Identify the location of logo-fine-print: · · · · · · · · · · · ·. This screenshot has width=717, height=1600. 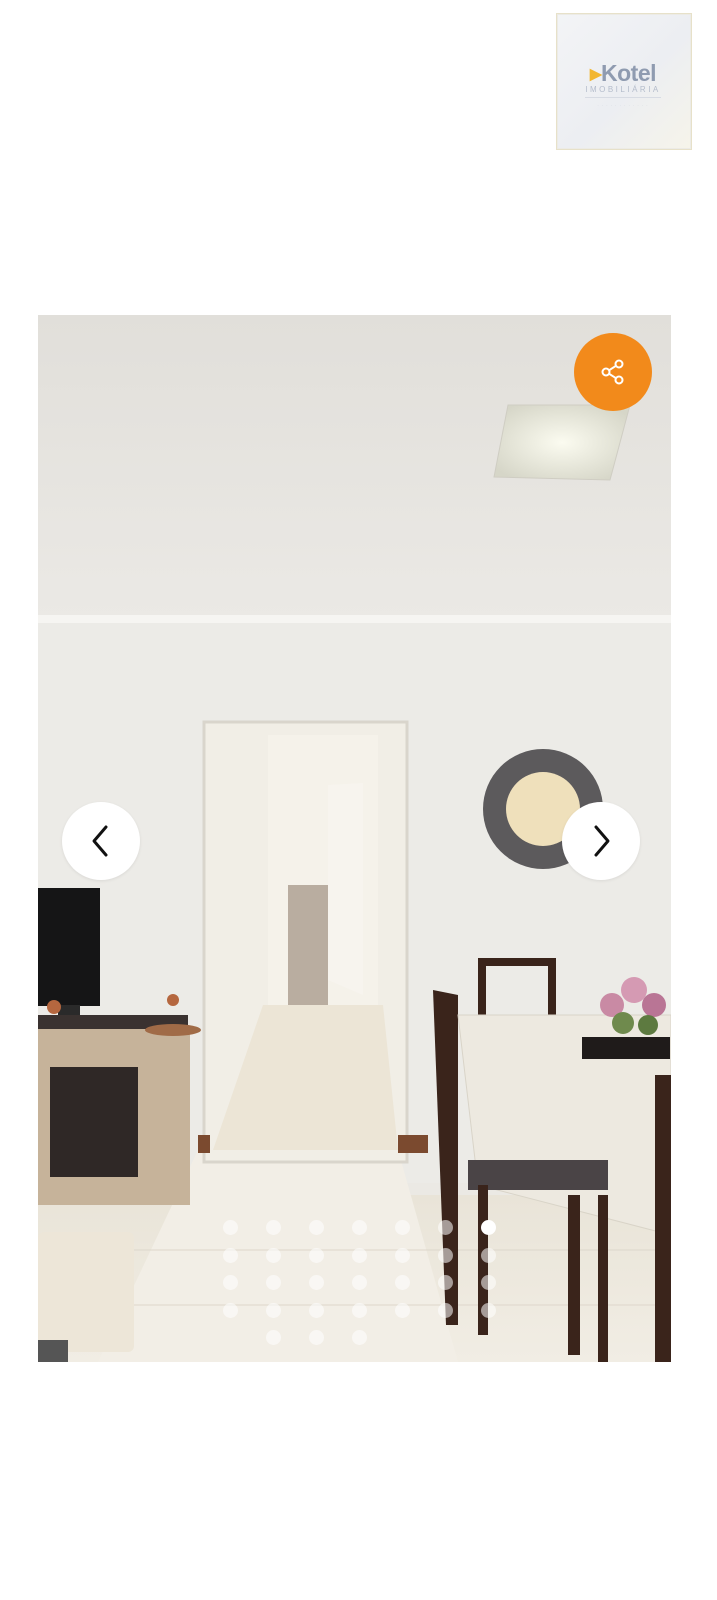
(623, 105).